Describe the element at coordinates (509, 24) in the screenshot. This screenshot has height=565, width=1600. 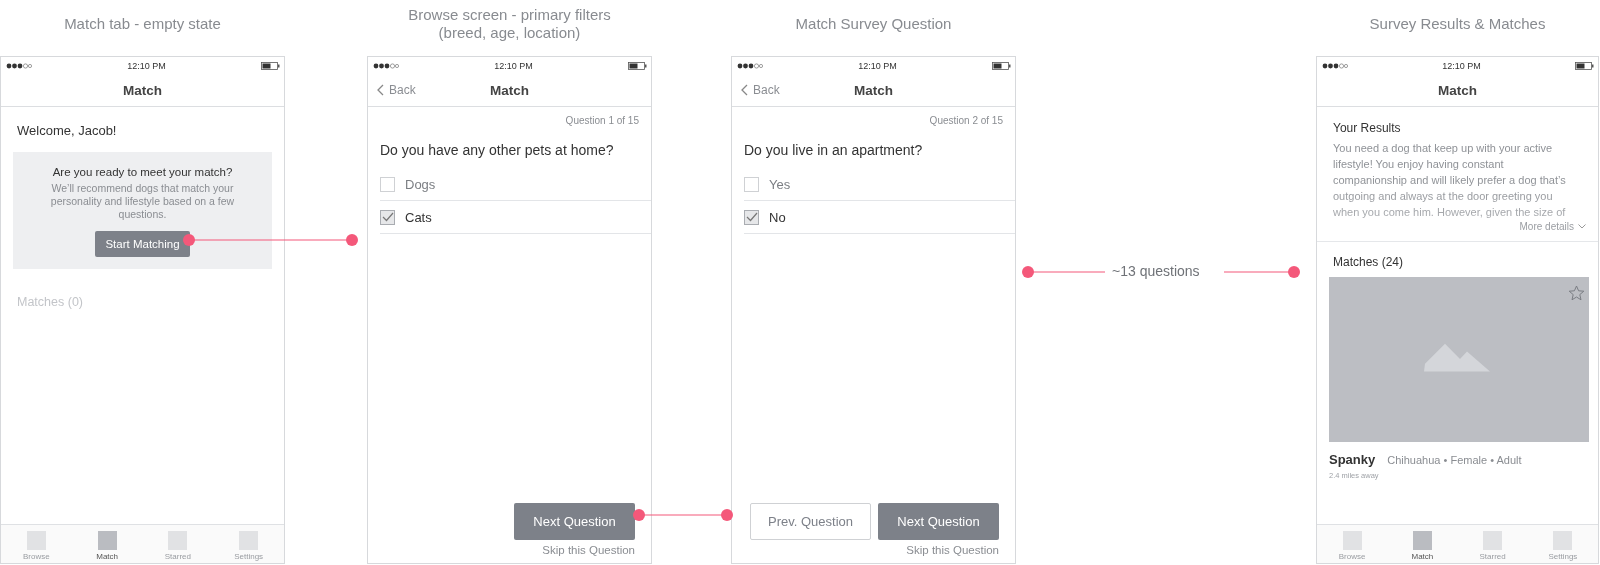
I see `screen-caption: Browse screen - primary filters (breed, age, location)` at that location.